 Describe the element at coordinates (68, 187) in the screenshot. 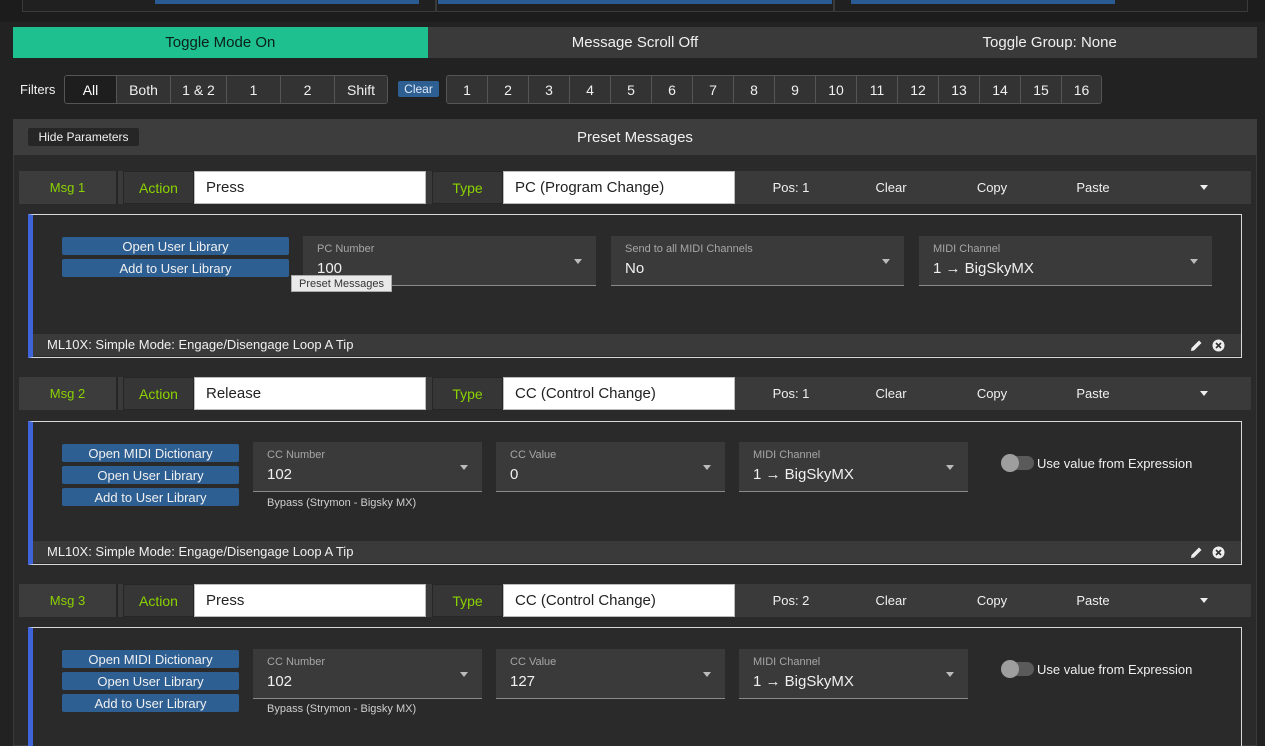

I see `message-tag: Msg 1` at that location.